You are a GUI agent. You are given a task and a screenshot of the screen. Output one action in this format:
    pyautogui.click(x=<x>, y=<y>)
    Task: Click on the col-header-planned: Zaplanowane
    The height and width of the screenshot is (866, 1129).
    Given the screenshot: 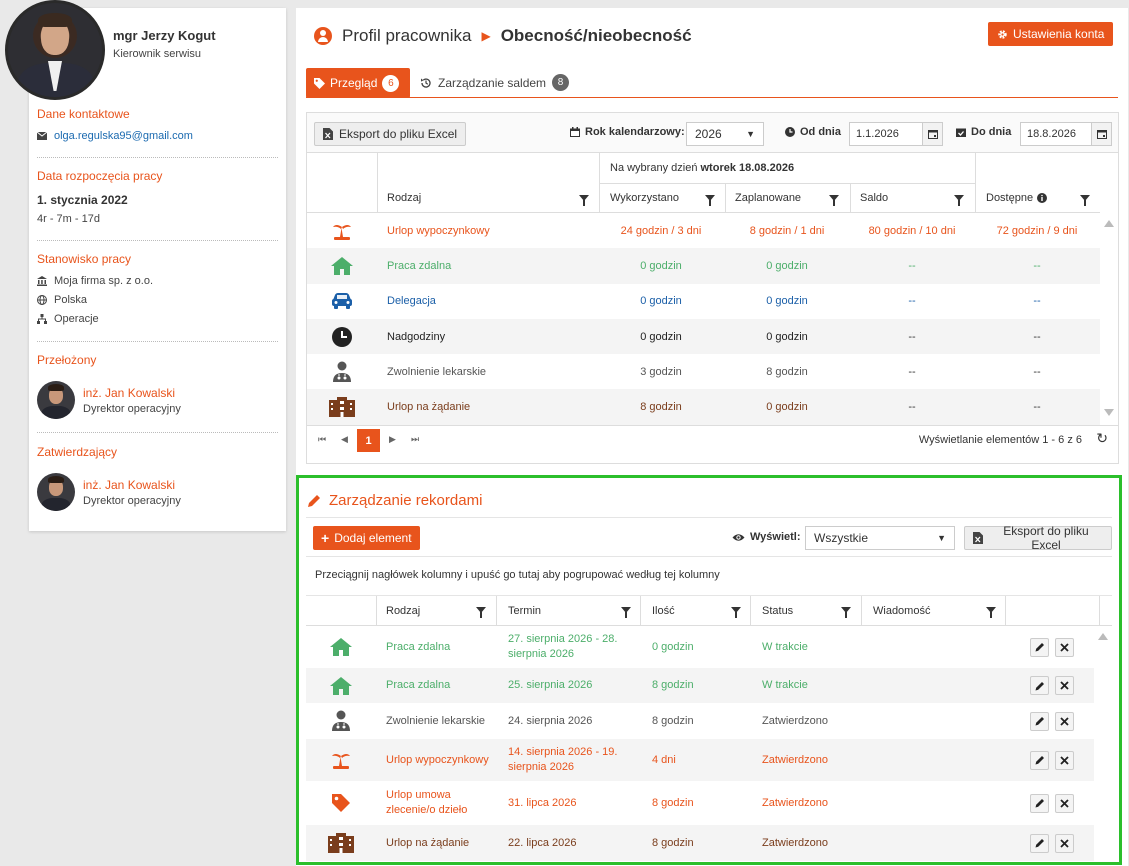 What is the action you would take?
    pyautogui.click(x=768, y=198)
    